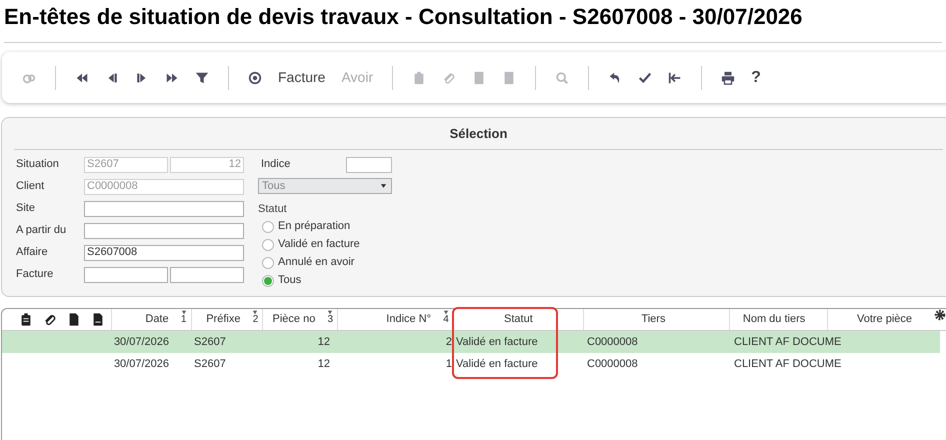 Image resolution: width=946 pixels, height=440 pixels. What do you see at coordinates (479, 133) in the screenshot?
I see `panel-title: Sélection` at bounding box center [479, 133].